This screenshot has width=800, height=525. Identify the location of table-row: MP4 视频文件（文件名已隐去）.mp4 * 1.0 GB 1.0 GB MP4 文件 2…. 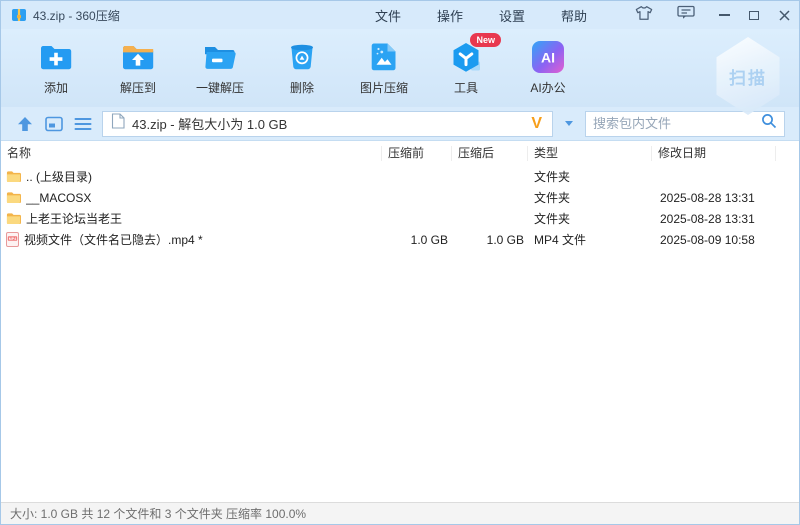
(400, 239).